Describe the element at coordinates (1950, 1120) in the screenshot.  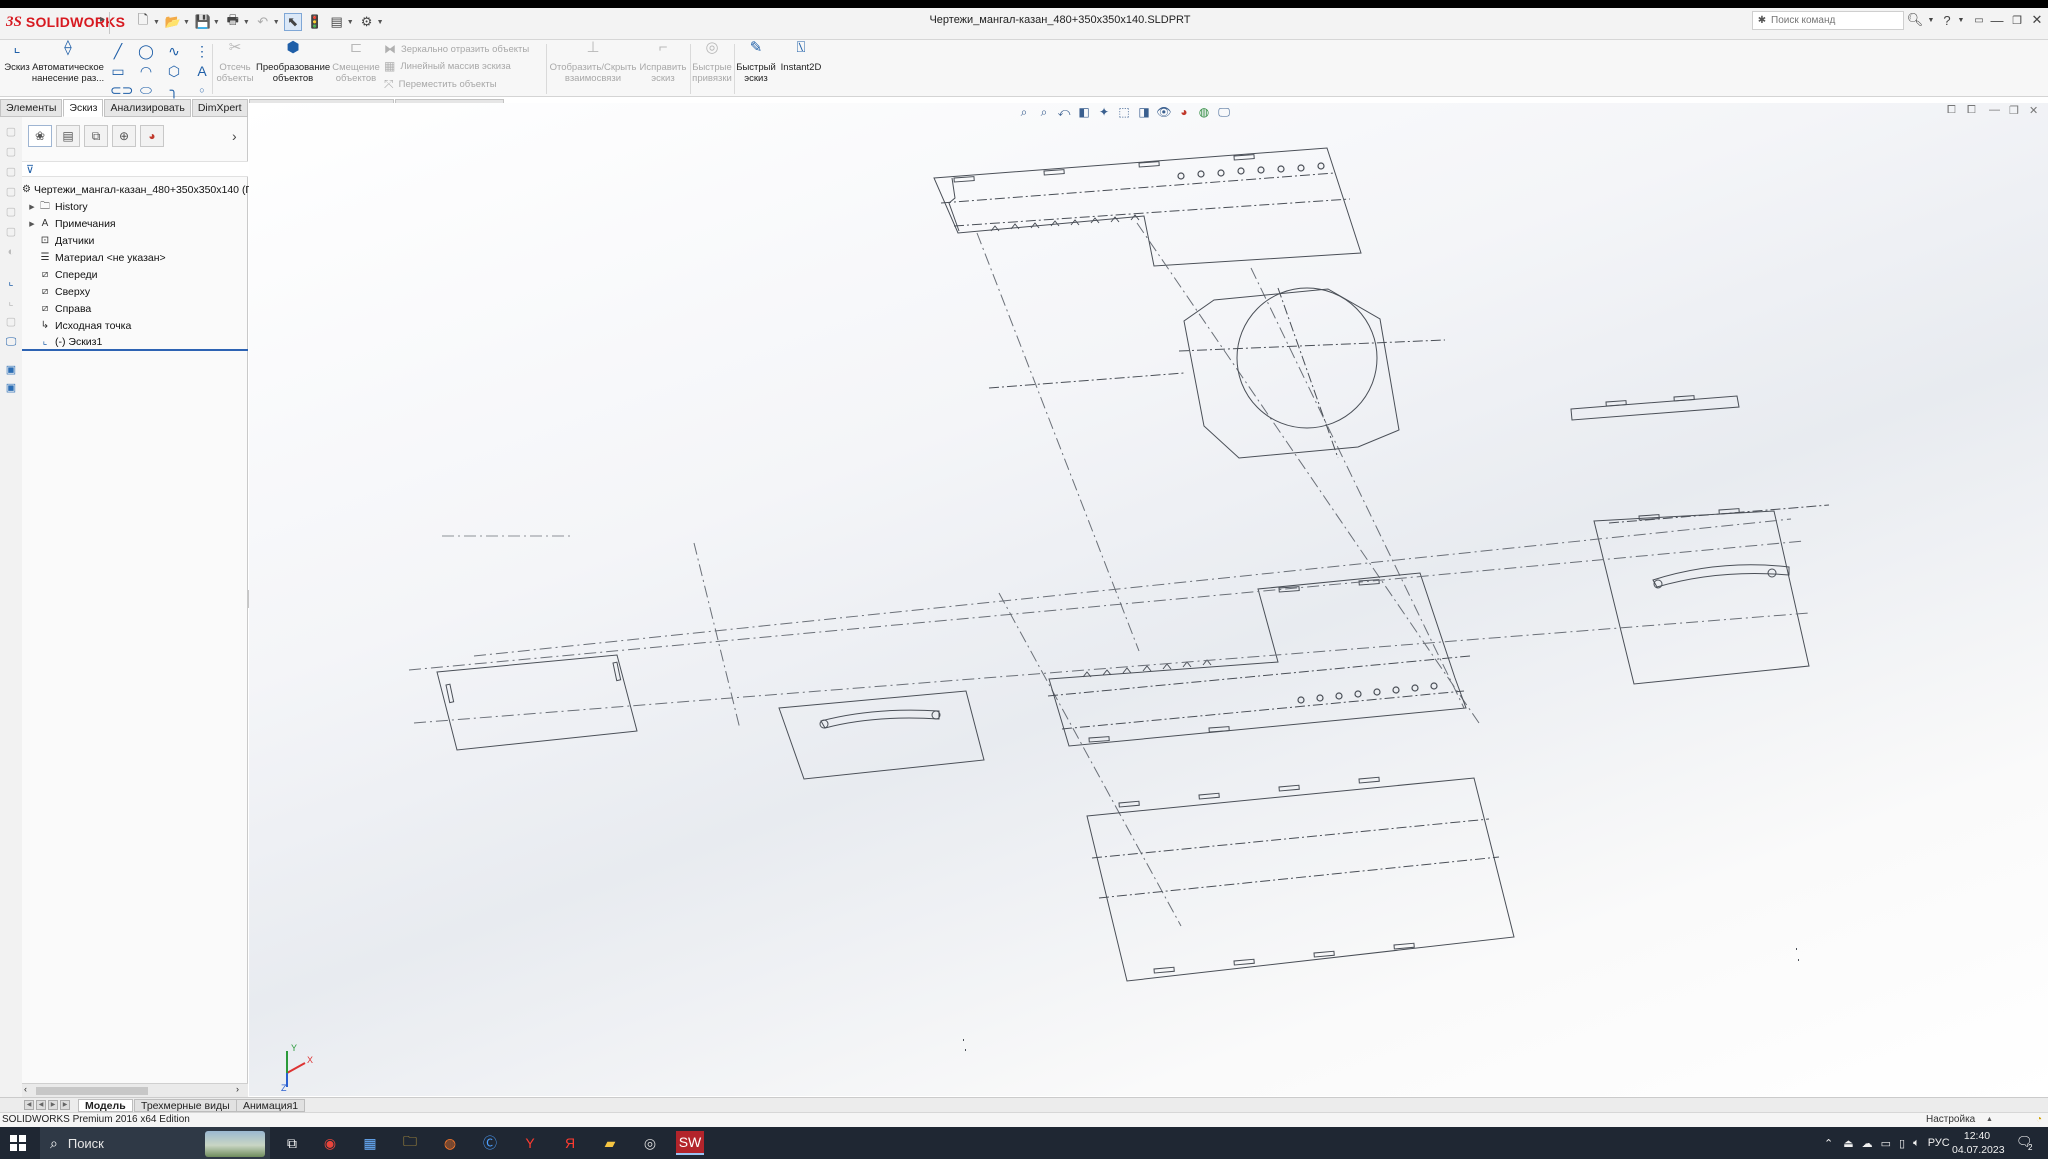
I see `customize-status: Настройка` at that location.